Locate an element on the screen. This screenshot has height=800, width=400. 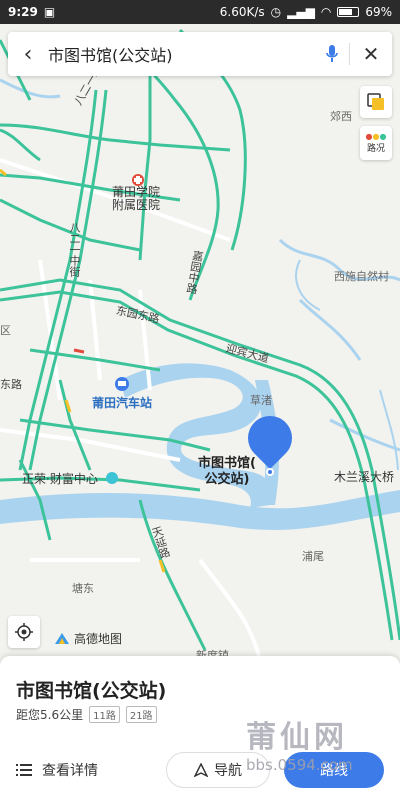
locate-icon is located at coordinates (24, 632).